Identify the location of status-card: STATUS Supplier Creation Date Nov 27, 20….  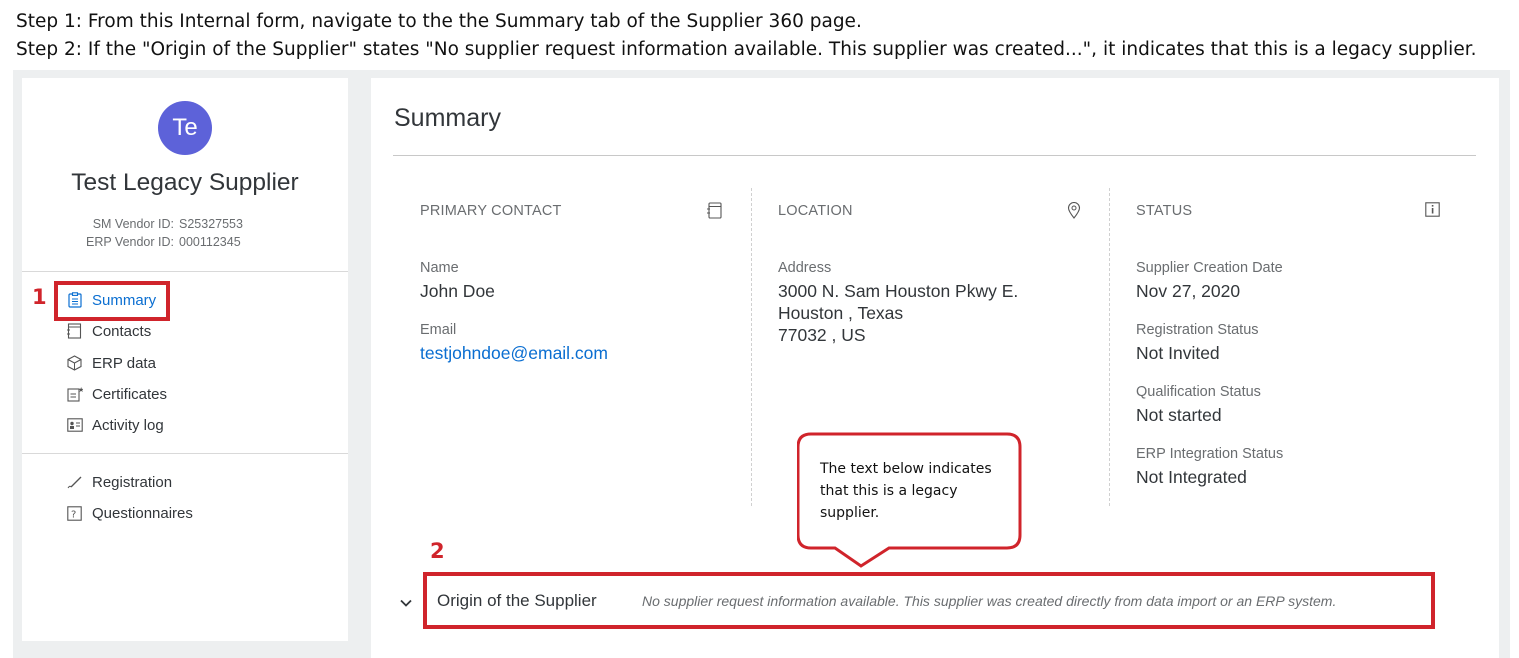
(1288, 347).